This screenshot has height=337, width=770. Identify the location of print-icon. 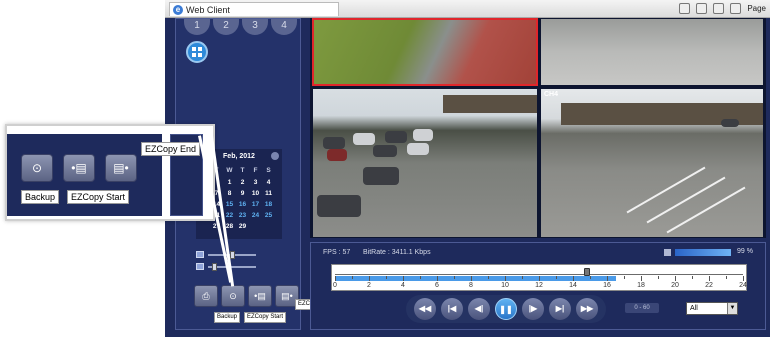
(736, 8).